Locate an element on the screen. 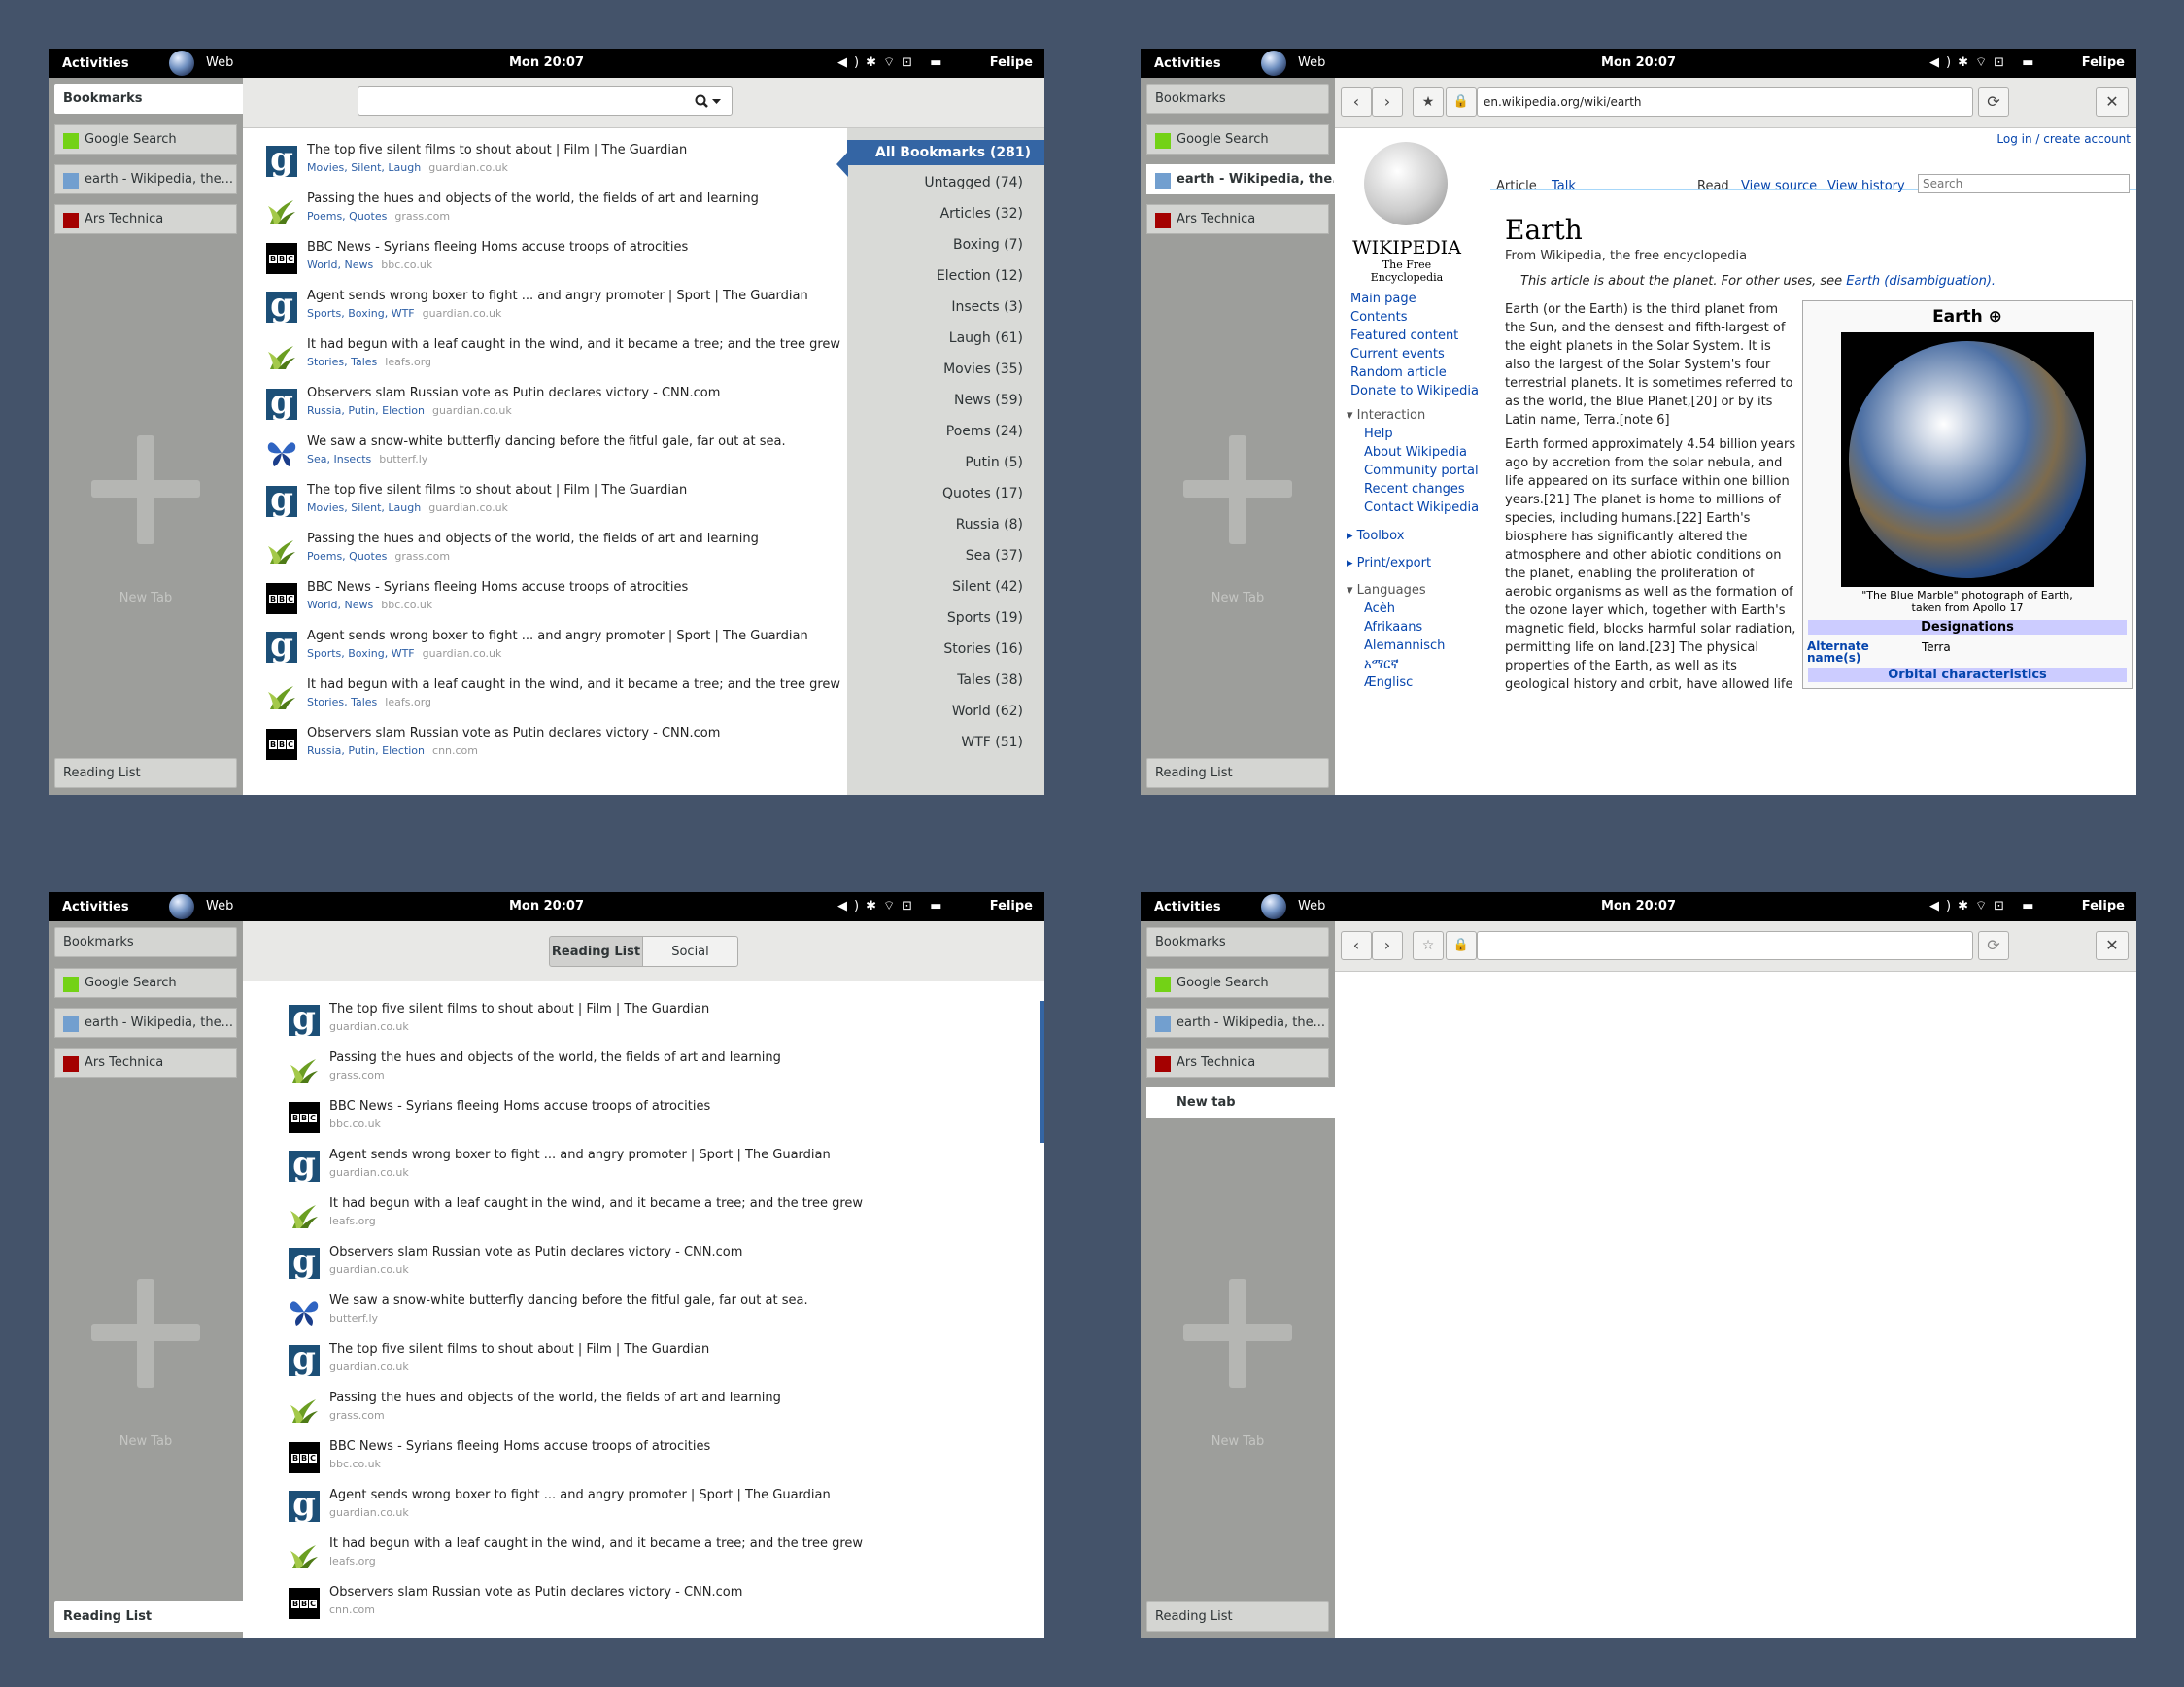 The image size is (2184, 1687). interaction-link: About Wikipedia is located at coordinates (1415, 452).